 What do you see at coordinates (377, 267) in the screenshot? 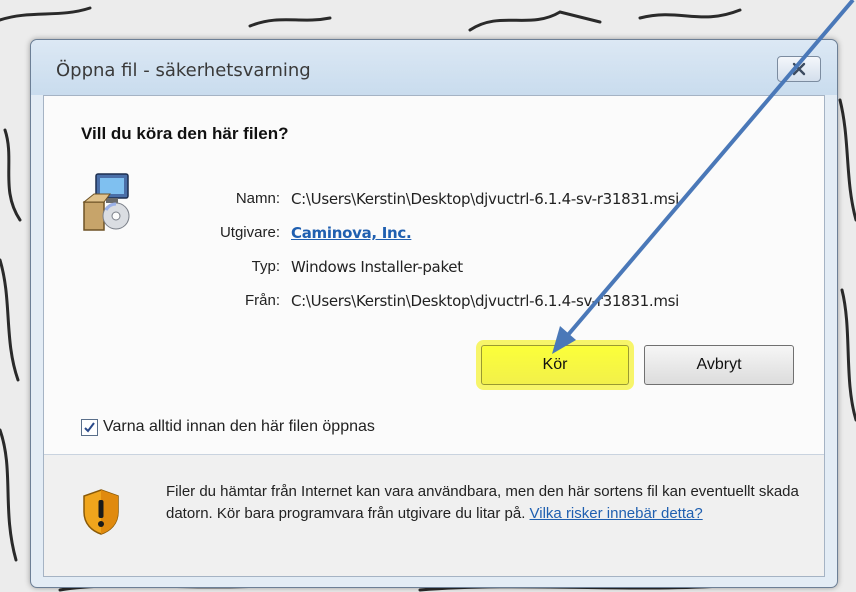
I see `file-type-value: Windows Installer-paket` at bounding box center [377, 267].